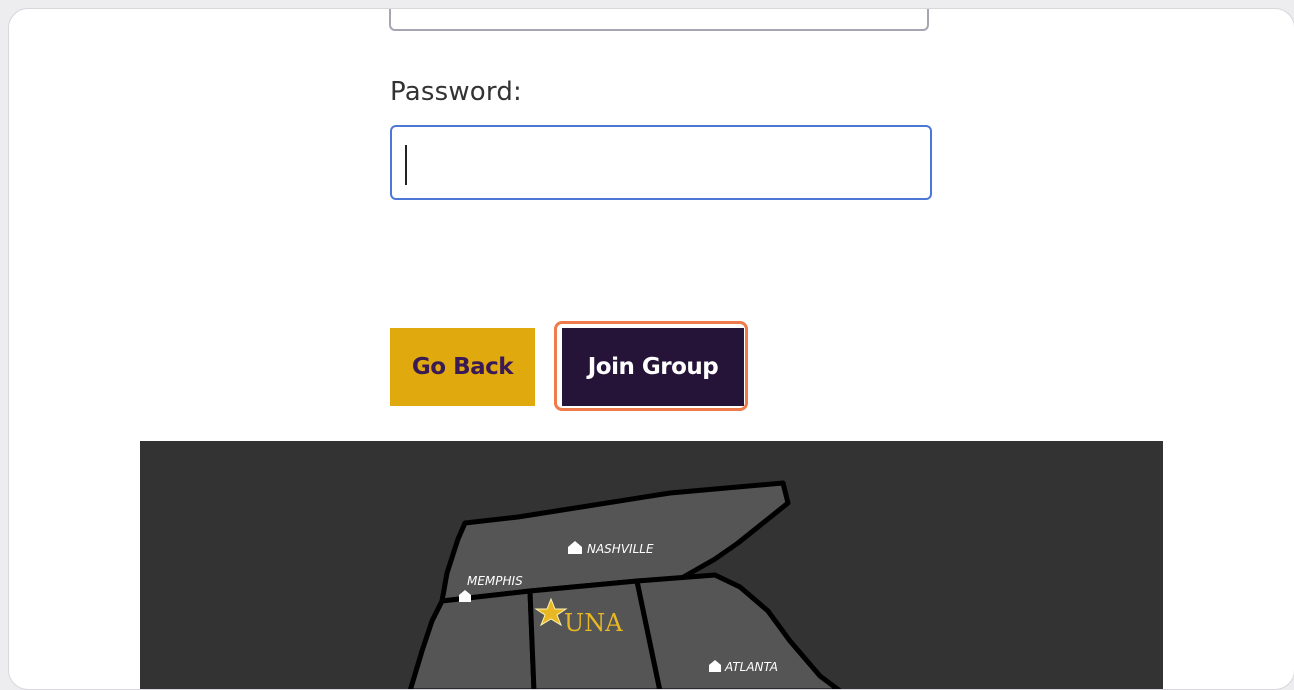  I want to click on password-input, so click(661, 162).